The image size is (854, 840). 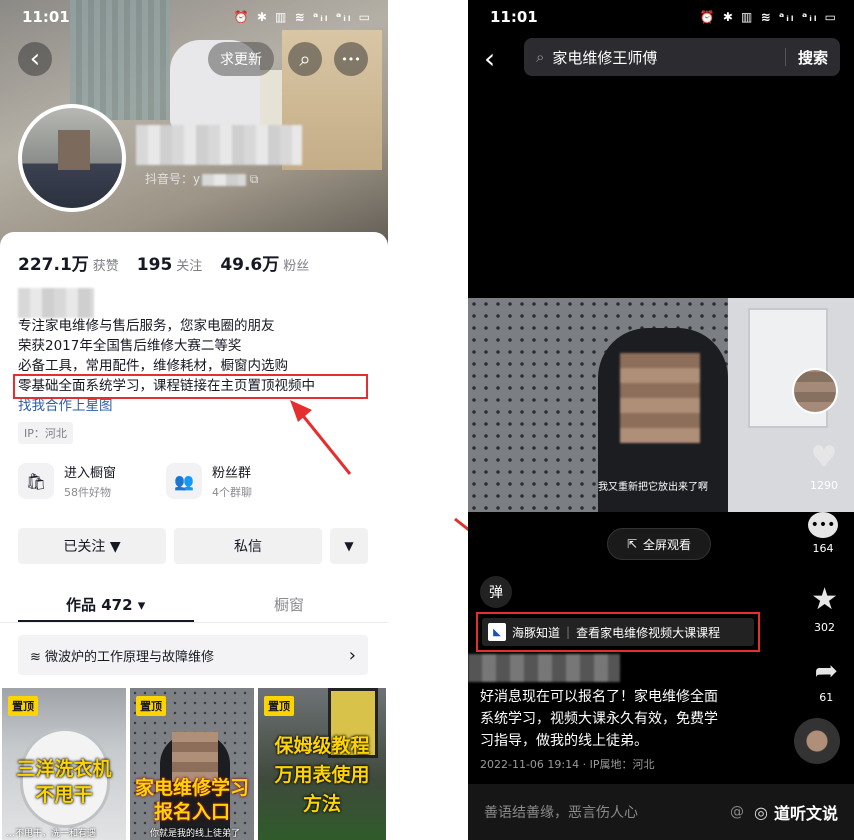 I want to click on star-icon: ★, so click(x=824, y=599).